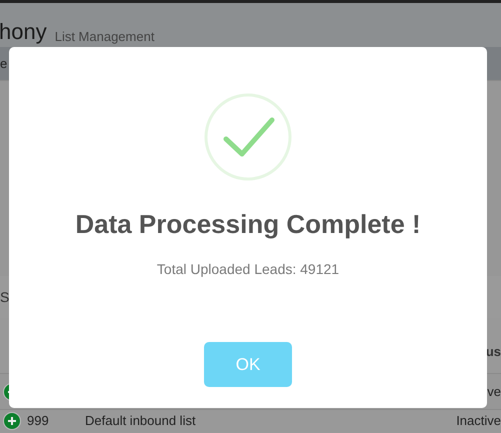 Image resolution: width=501 pixels, height=433 pixels. What do you see at coordinates (494, 391) in the screenshot?
I see `status-text: ve` at bounding box center [494, 391].